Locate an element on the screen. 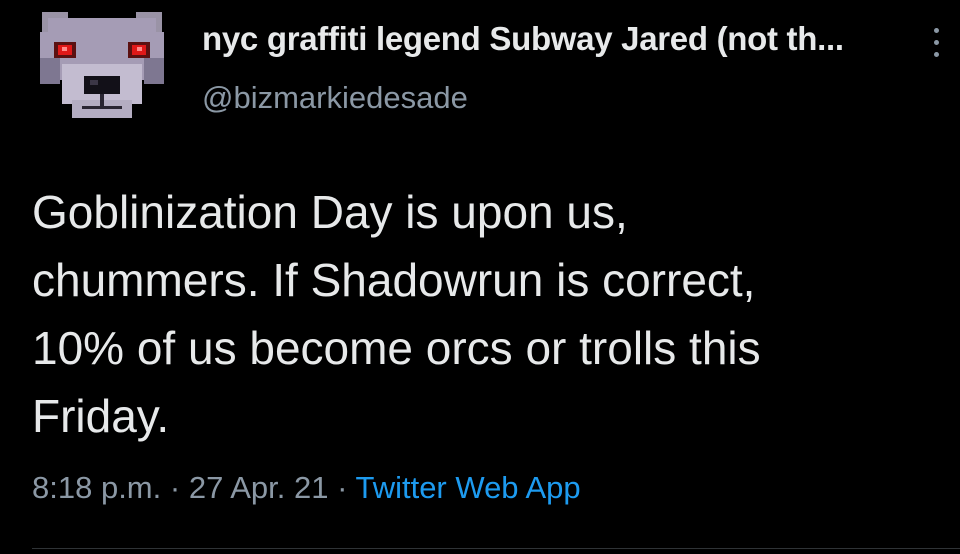  user-handle: @bizmarkiedesade is located at coordinates (335, 98).